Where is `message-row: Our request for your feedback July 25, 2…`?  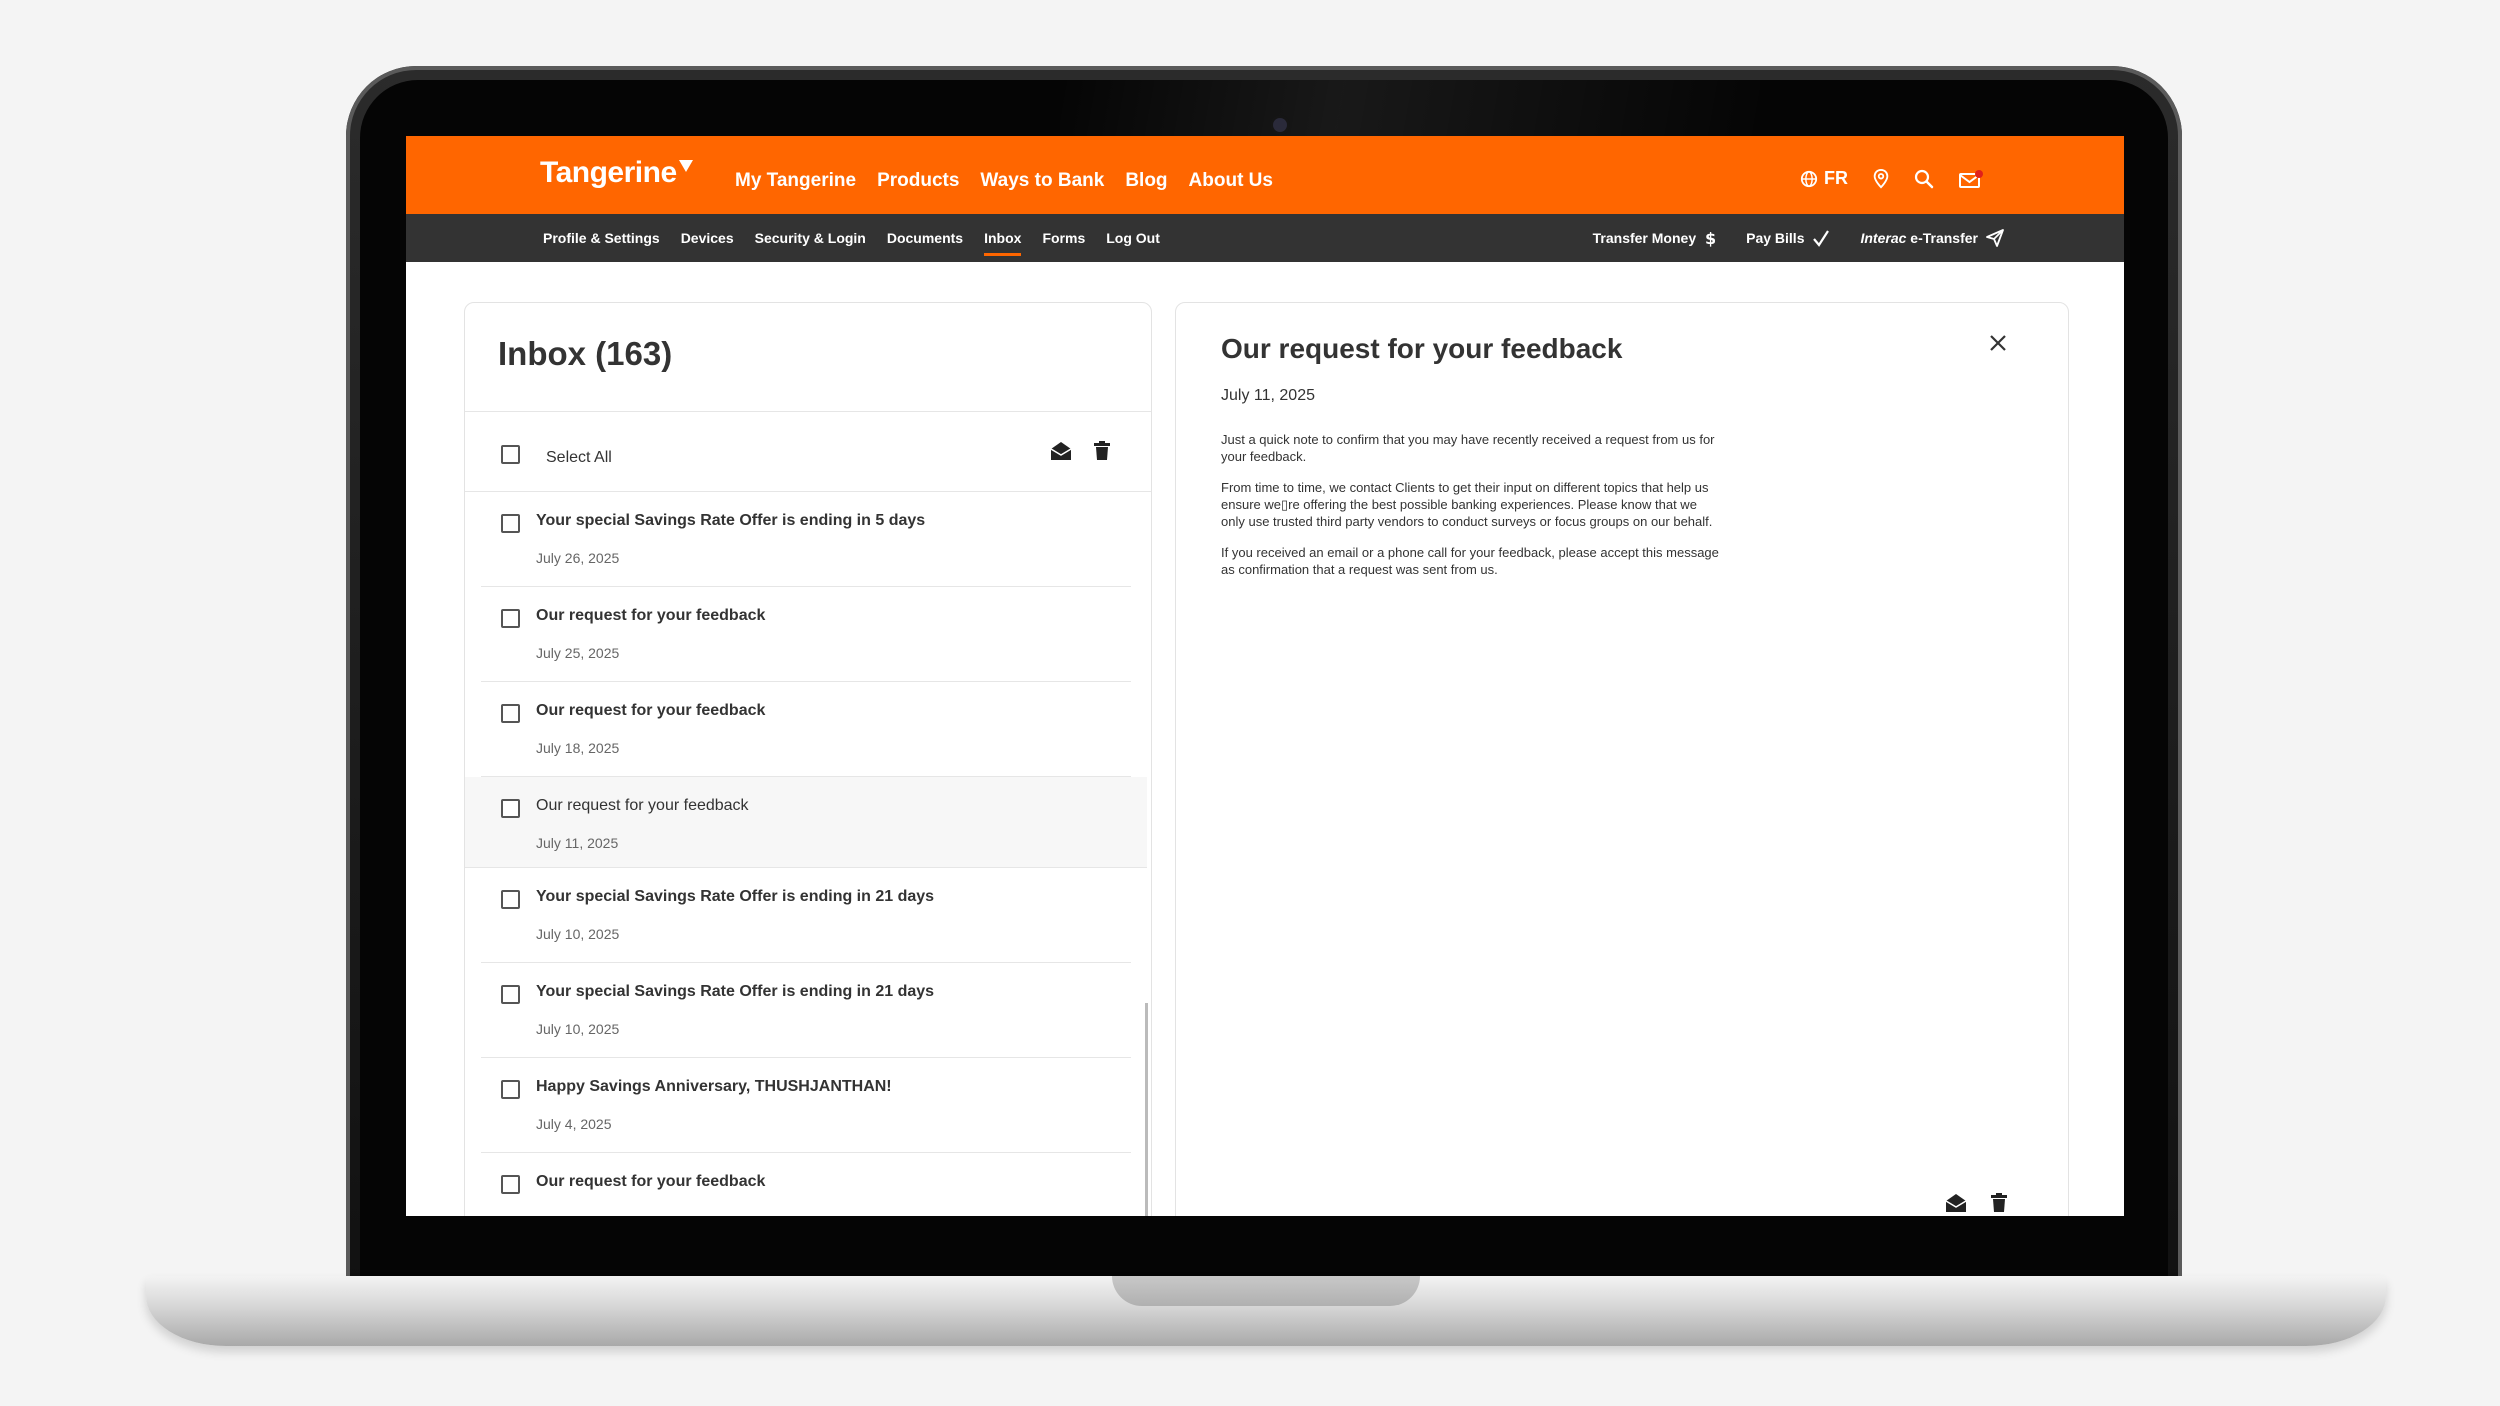
message-row: Our request for your feedback July 25, 2… is located at coordinates (806, 634).